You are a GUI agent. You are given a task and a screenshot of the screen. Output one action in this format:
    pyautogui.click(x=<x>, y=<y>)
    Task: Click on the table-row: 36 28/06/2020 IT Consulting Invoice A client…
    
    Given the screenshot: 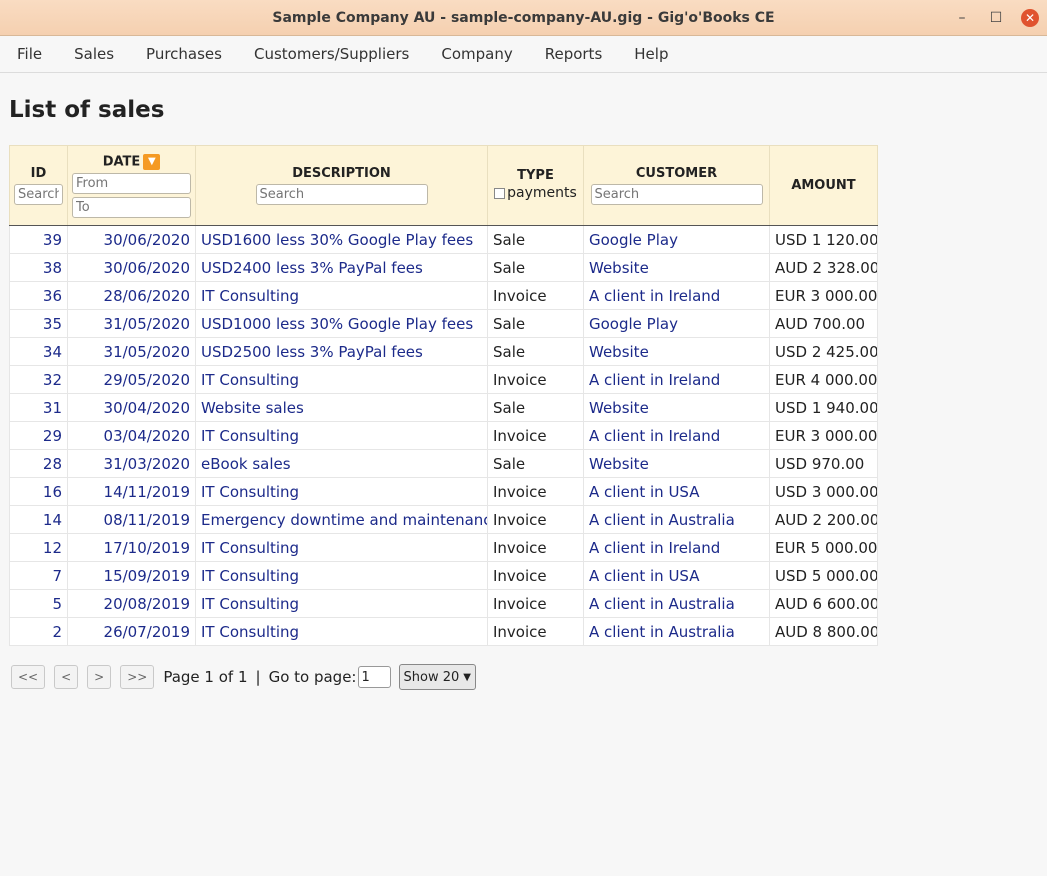 What is the action you would take?
    pyautogui.click(x=443, y=295)
    